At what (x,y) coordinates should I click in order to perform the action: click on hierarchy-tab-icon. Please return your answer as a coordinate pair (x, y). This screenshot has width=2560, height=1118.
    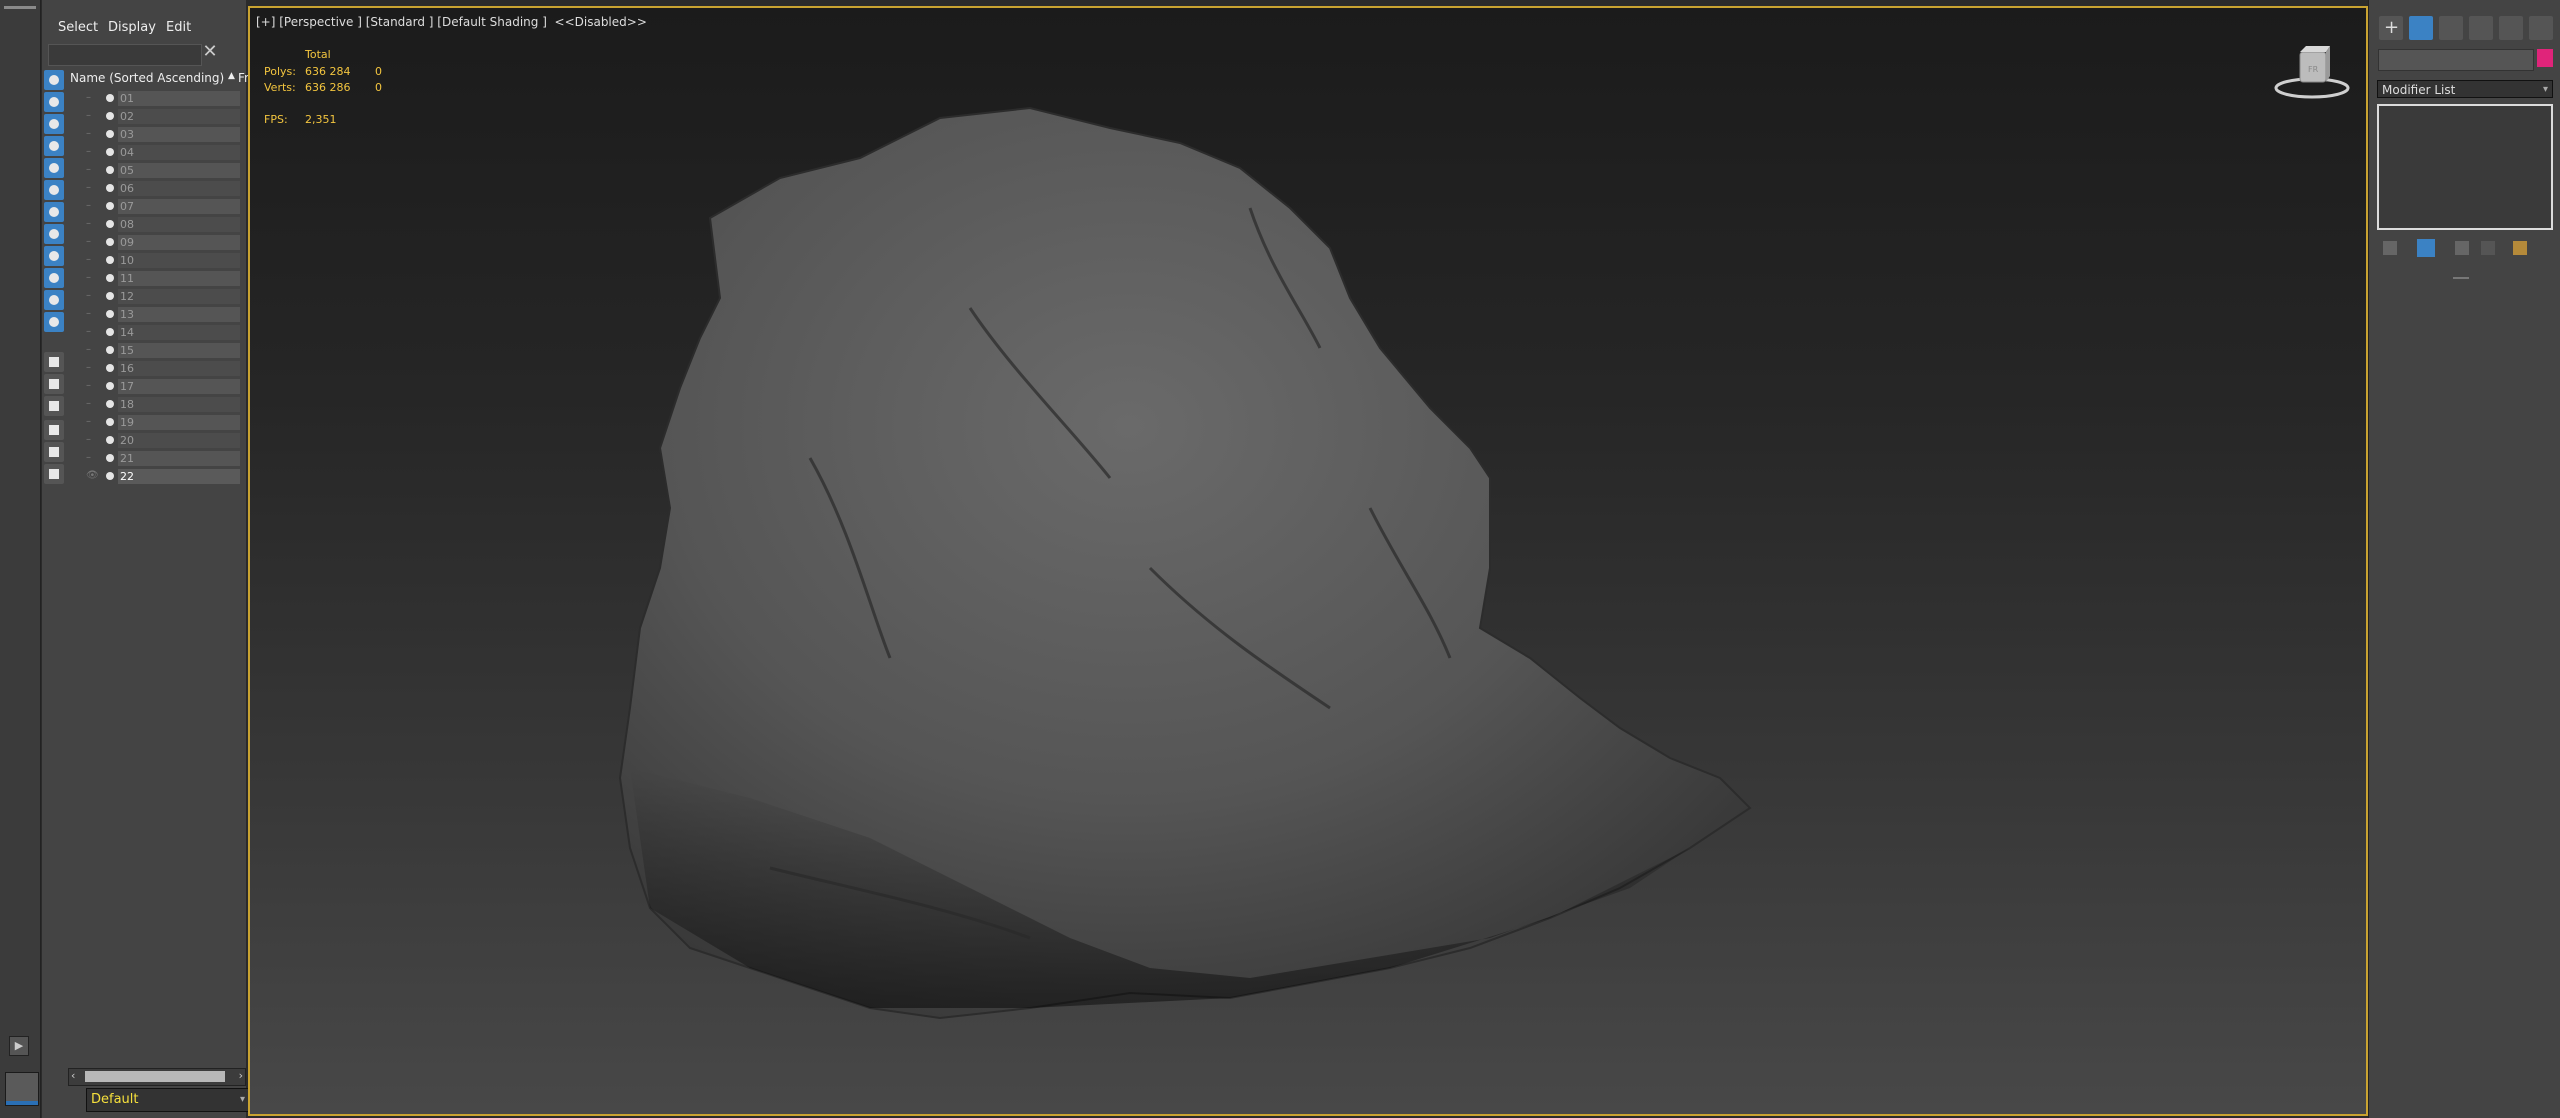
    Looking at the image, I should click on (2451, 28).